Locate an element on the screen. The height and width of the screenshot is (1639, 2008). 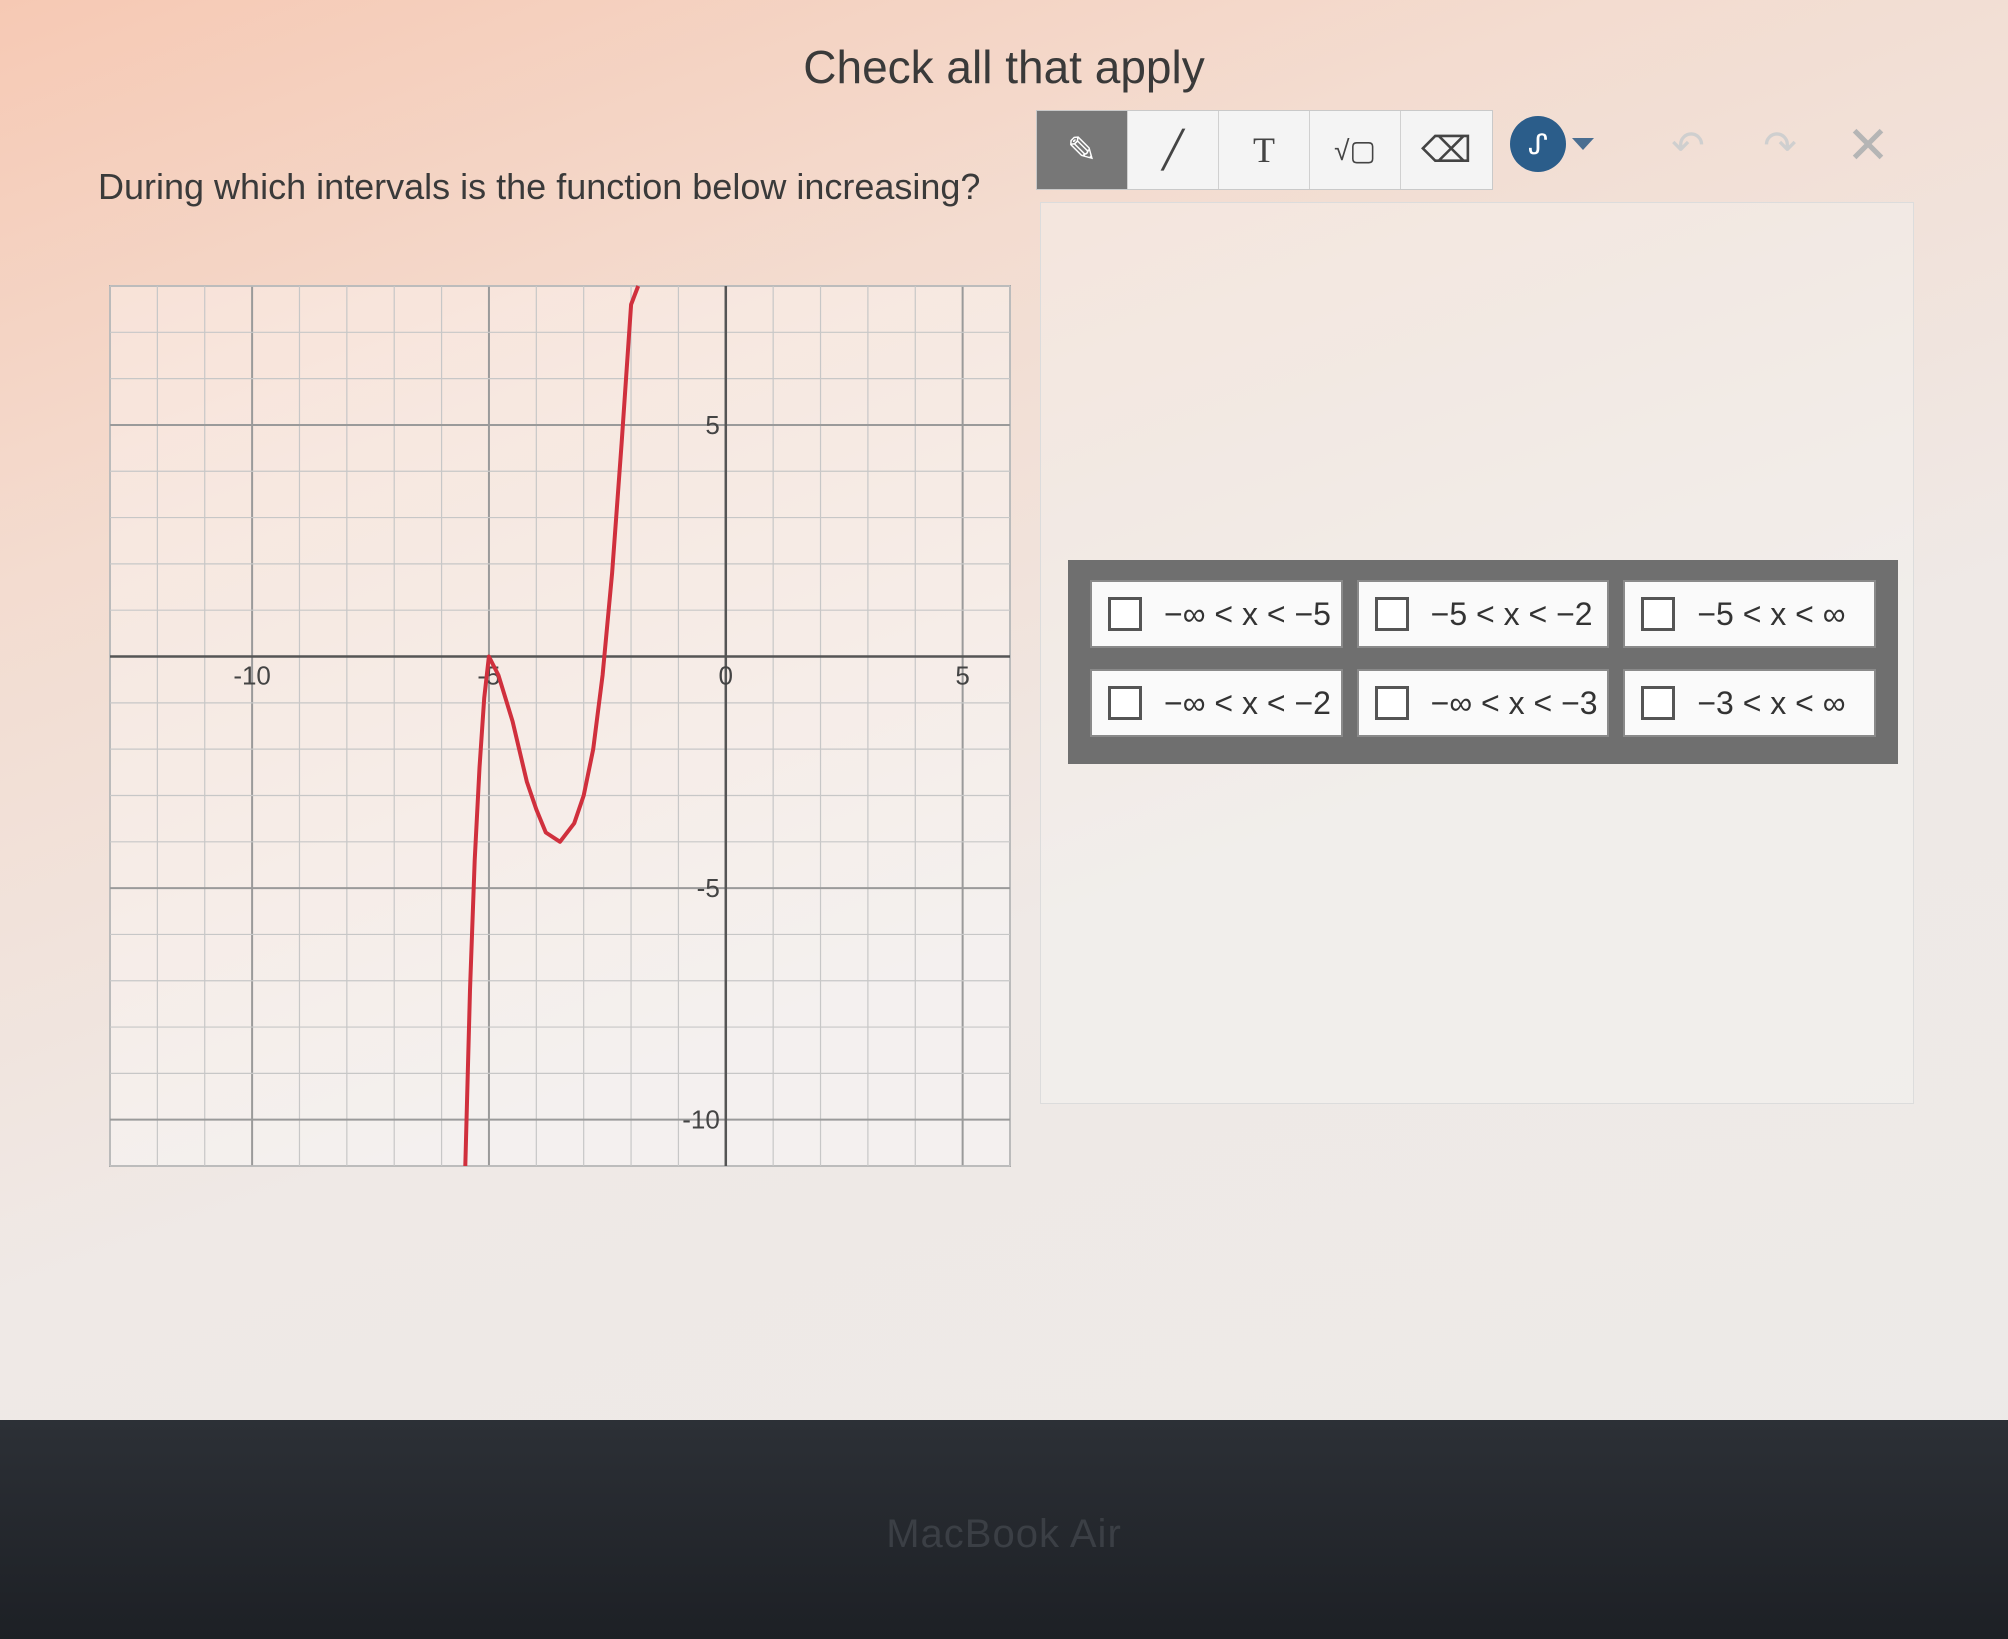
choice-4: −∞ < x < −2 is located at coordinates (1216, 703).